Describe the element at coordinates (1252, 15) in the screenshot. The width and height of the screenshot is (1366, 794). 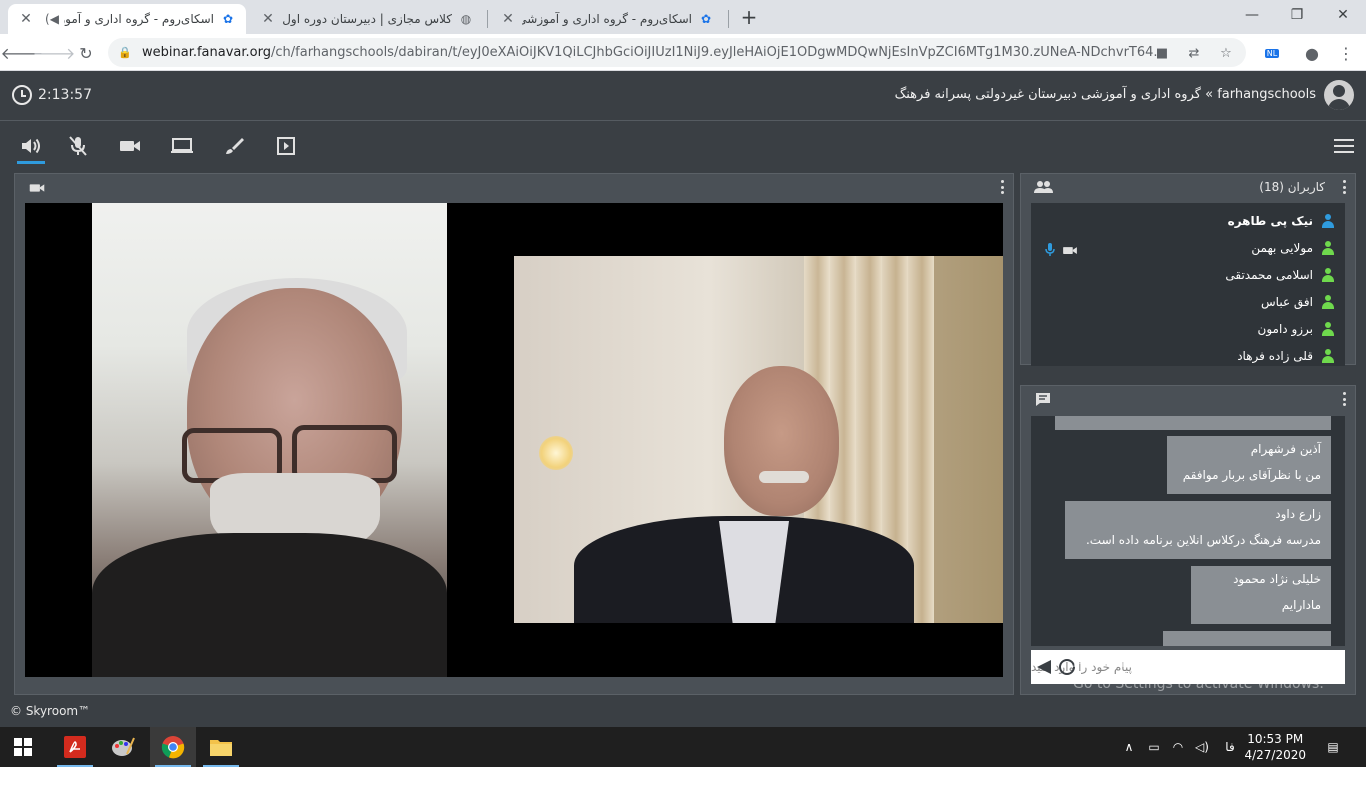
I see `minimize-button: —` at that location.